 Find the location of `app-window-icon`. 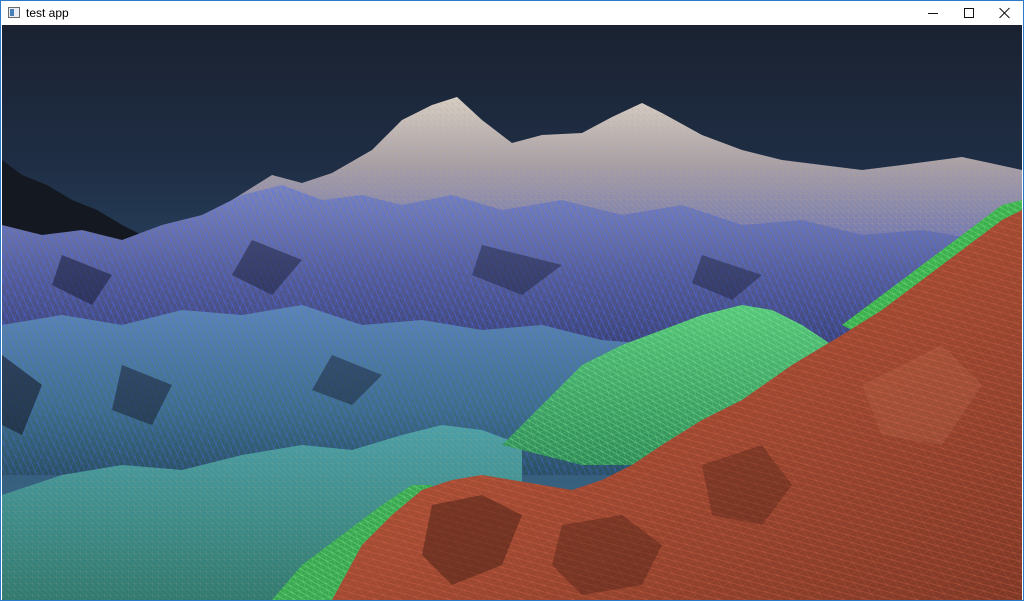

app-window-icon is located at coordinates (14, 12).